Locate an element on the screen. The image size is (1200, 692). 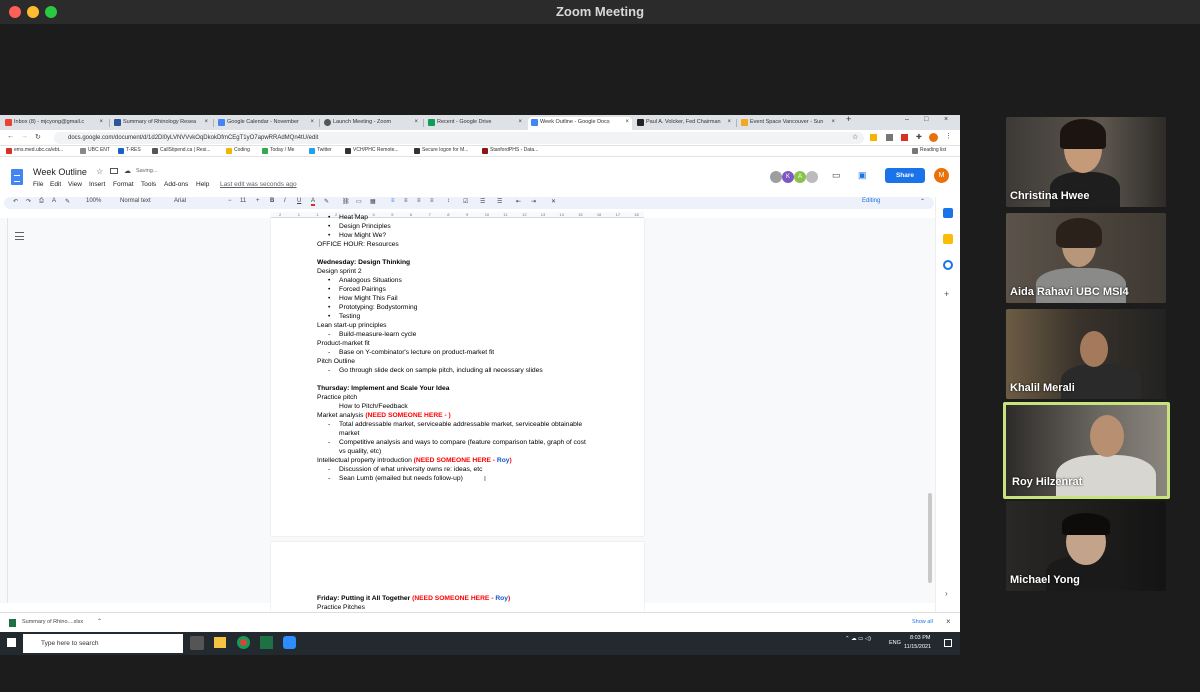
text-color-icon: A is located at coordinates (313, 202).